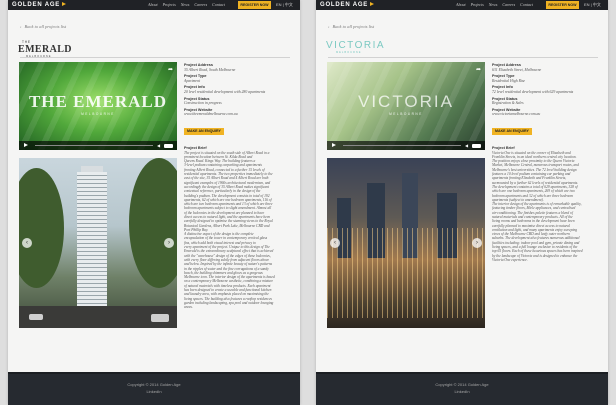 This screenshot has width=616, height=405. I want to click on project-logo: THE EMERALD MELBOURNE, so click(45, 49).